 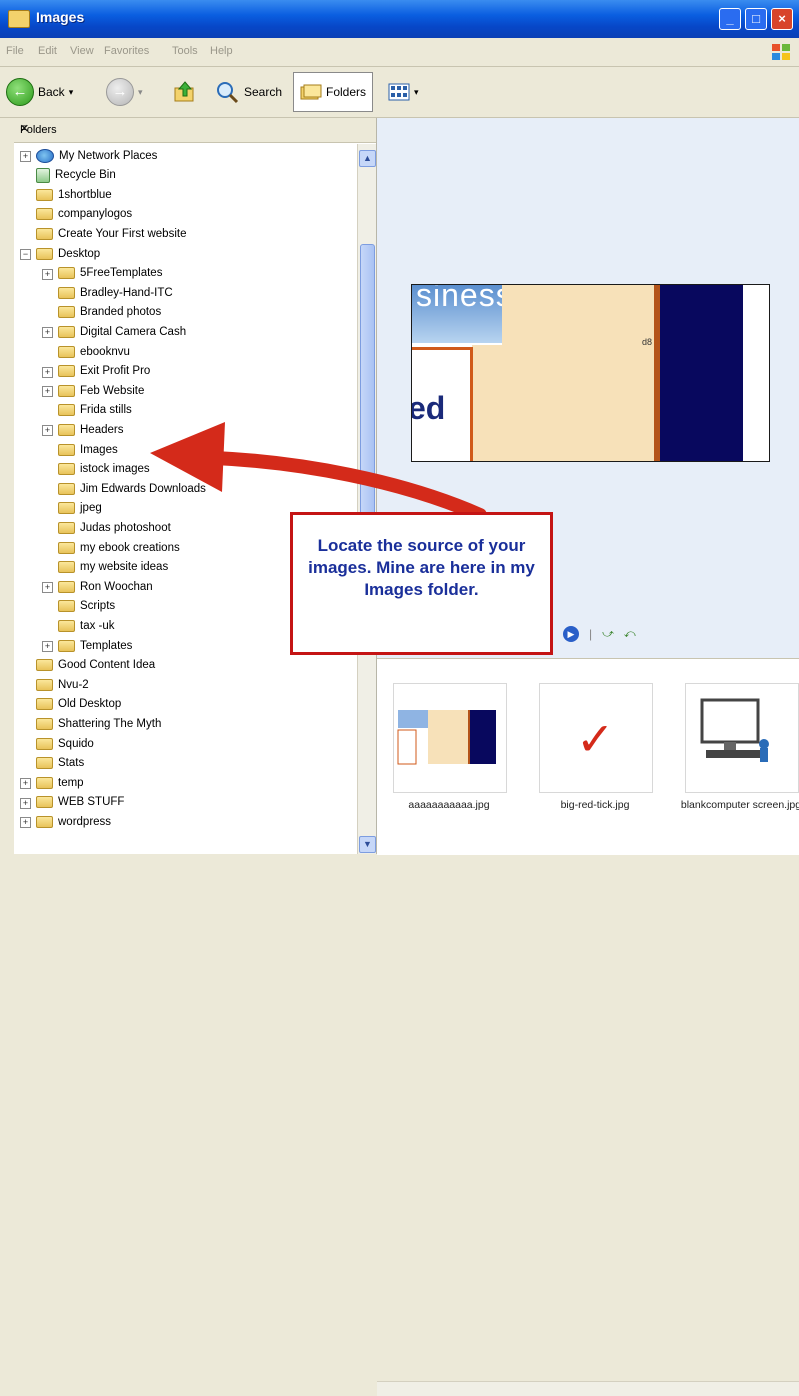 What do you see at coordinates (248, 92) in the screenshot?
I see `search-button: Search` at bounding box center [248, 92].